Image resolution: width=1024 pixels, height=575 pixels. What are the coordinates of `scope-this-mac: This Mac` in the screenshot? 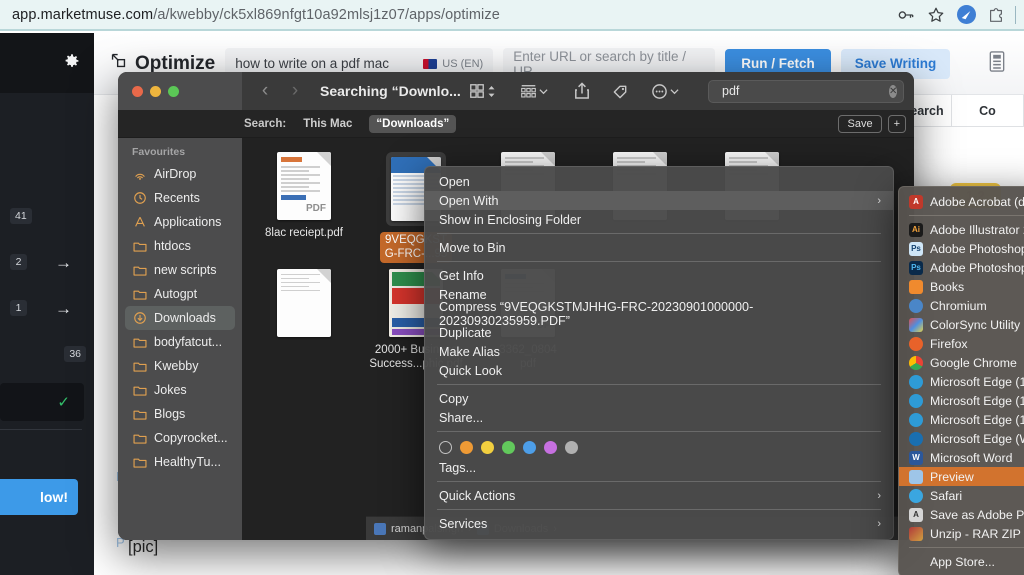 It's located at (327, 124).